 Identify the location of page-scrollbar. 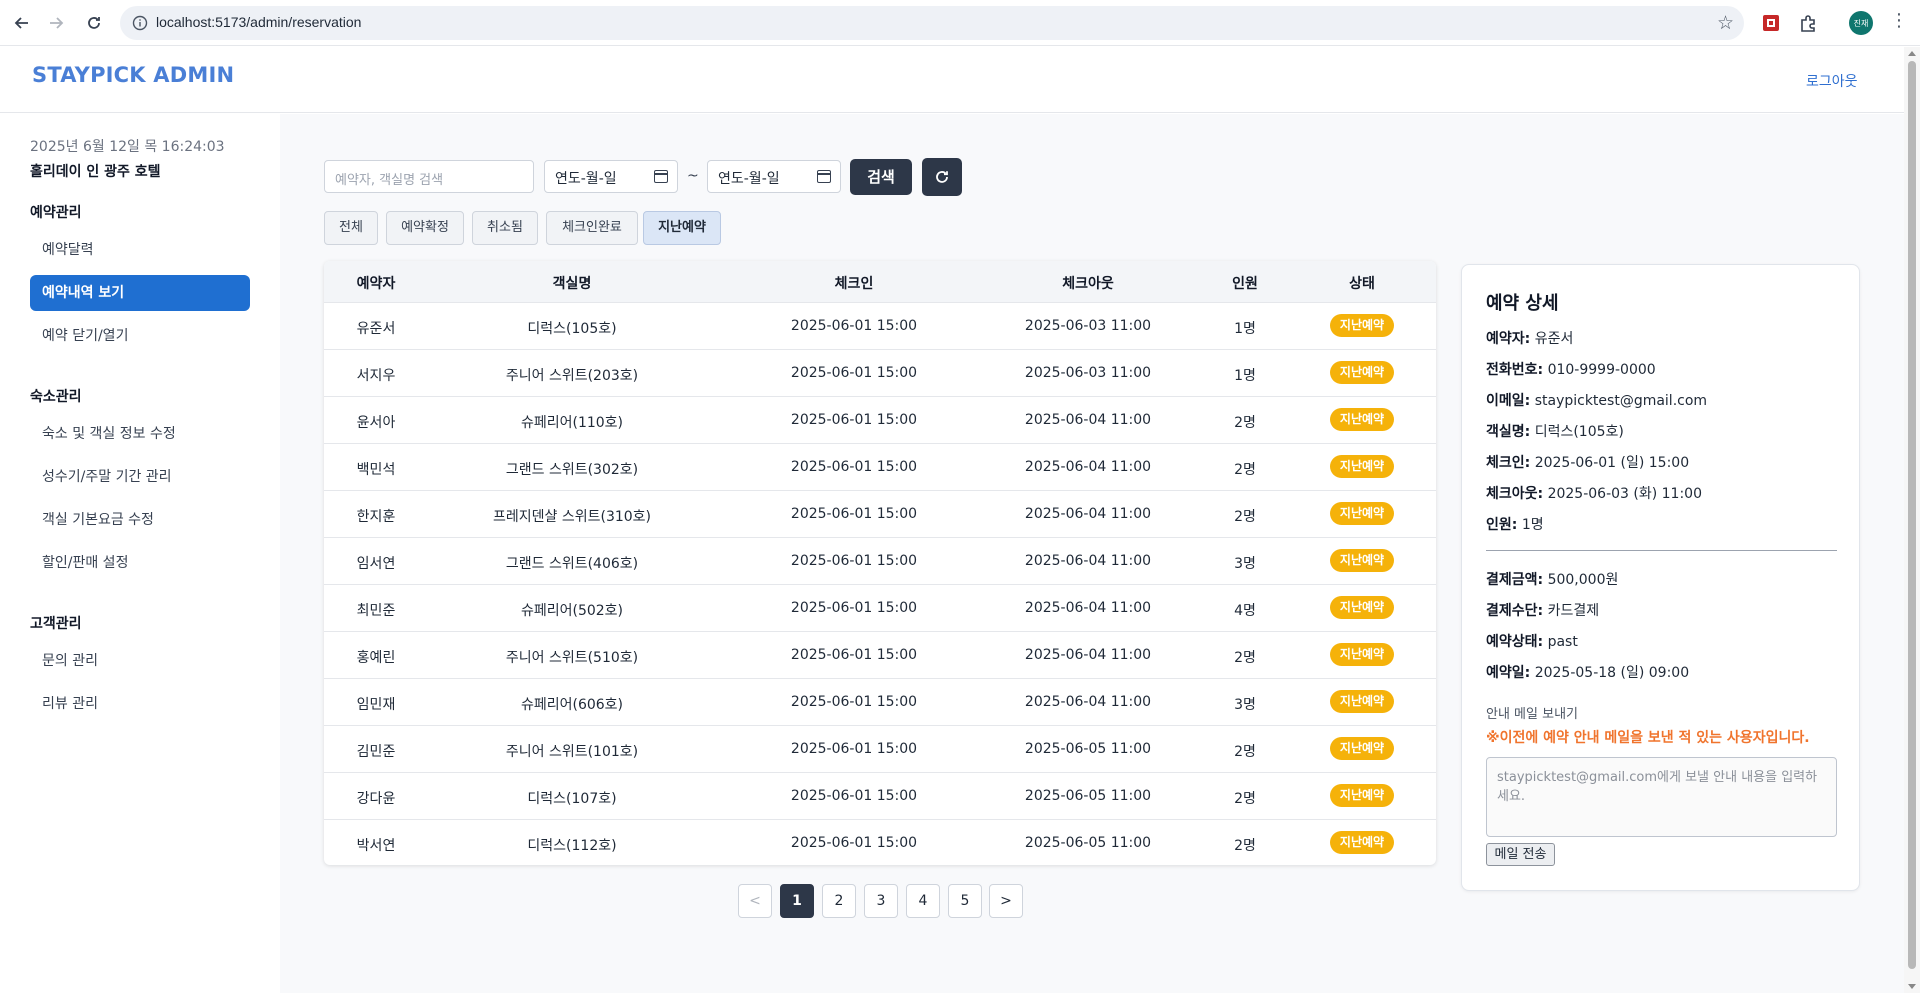
(1912, 520).